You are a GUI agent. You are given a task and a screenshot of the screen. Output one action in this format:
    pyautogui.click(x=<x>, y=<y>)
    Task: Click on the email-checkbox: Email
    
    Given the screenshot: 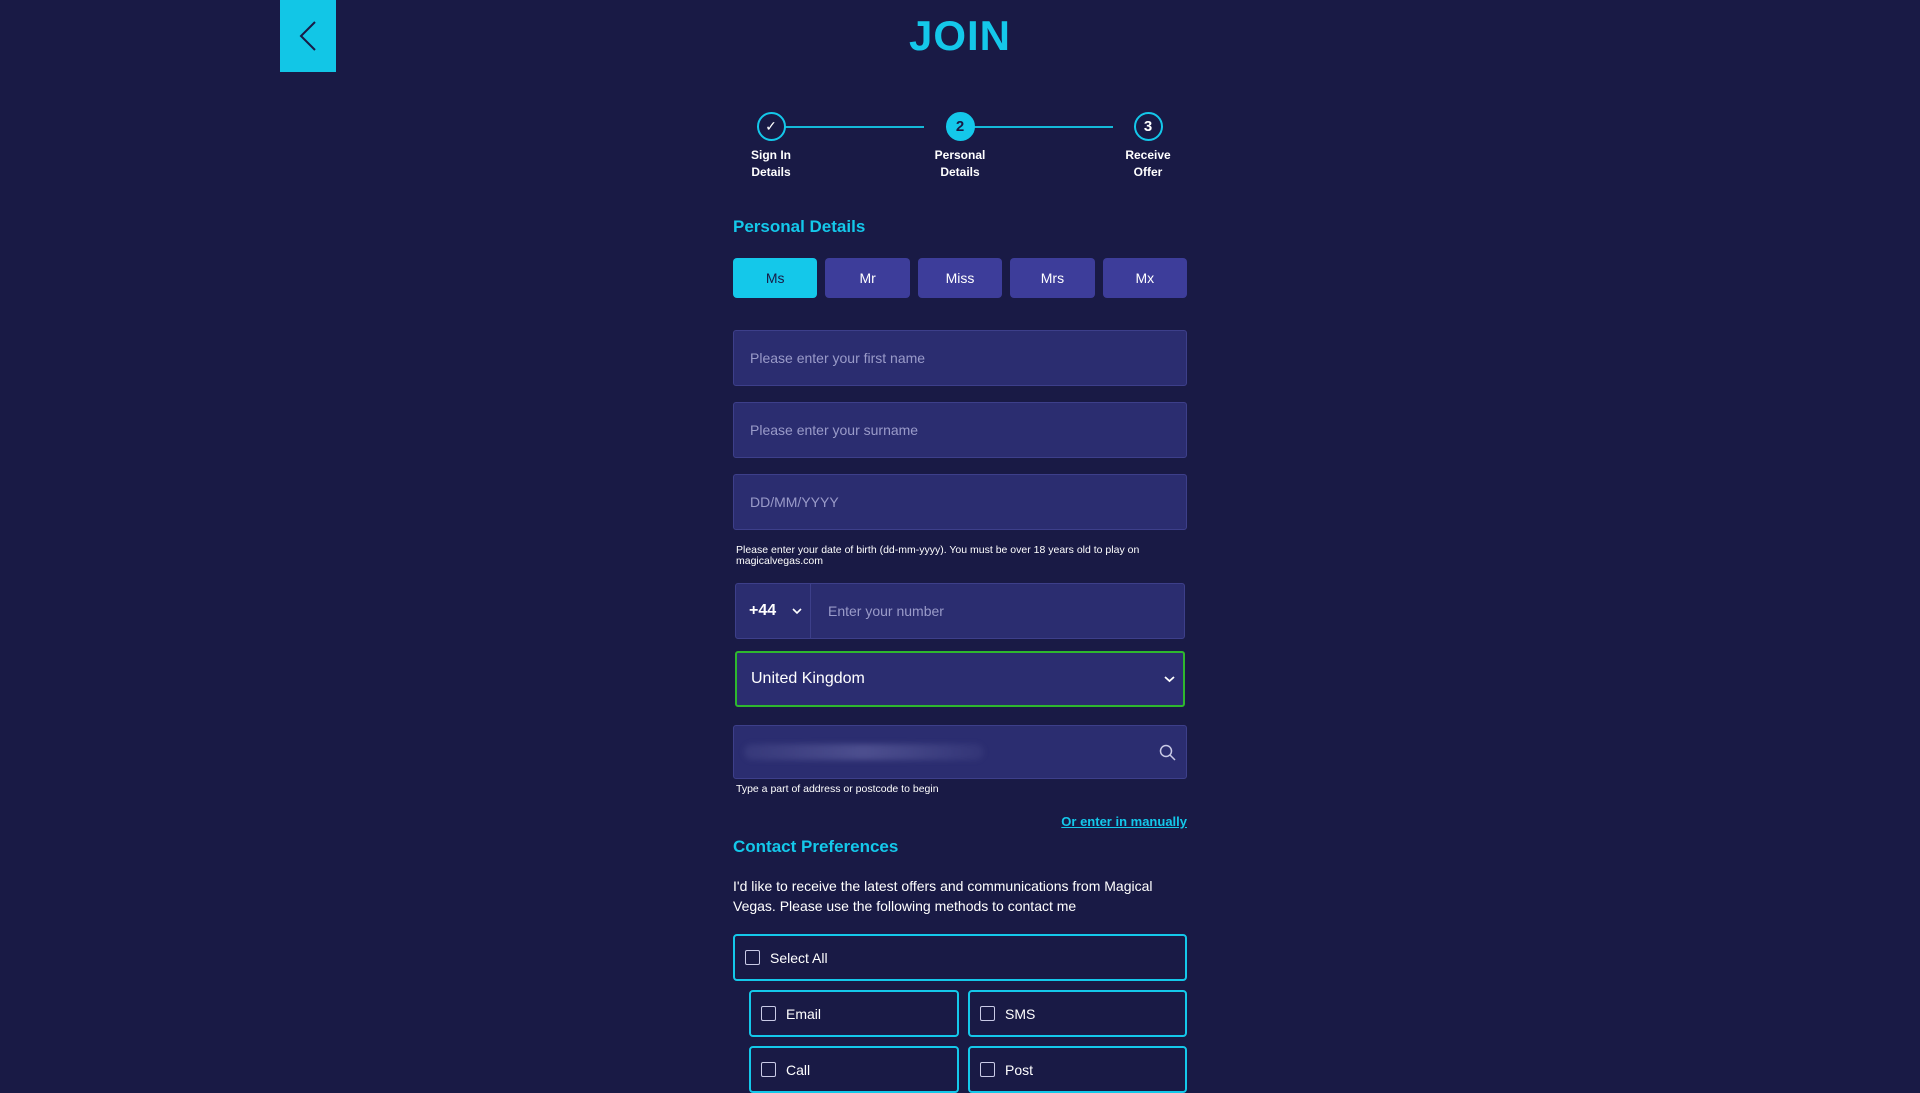 What is the action you would take?
    pyautogui.click(x=854, y=1013)
    